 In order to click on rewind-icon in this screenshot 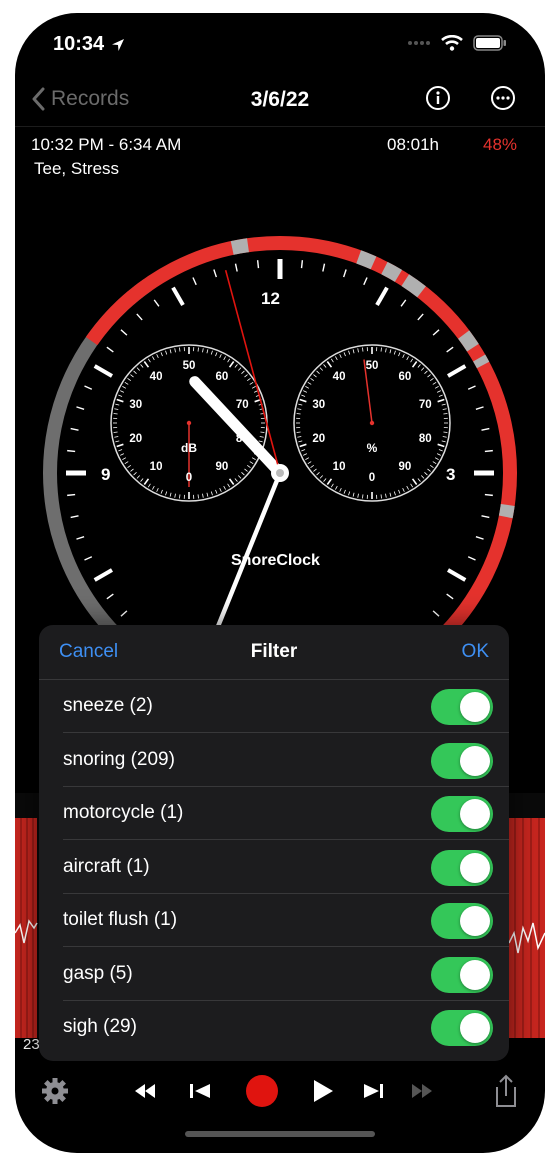, I will do `click(145, 1091)`.